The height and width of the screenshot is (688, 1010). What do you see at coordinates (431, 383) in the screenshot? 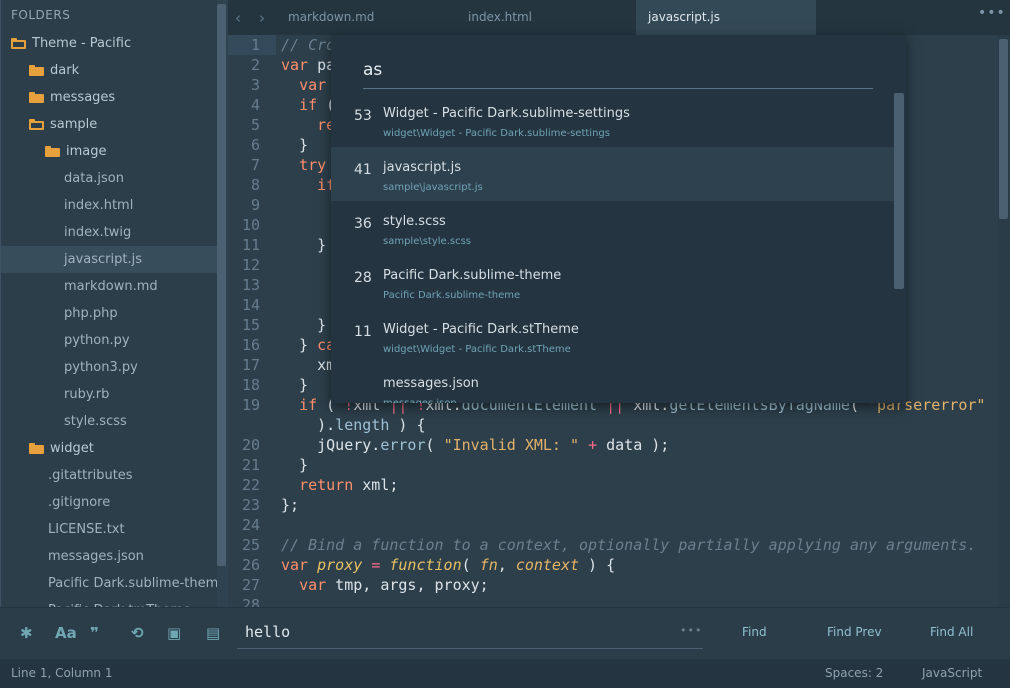
I see `result-title: messages.json` at bounding box center [431, 383].